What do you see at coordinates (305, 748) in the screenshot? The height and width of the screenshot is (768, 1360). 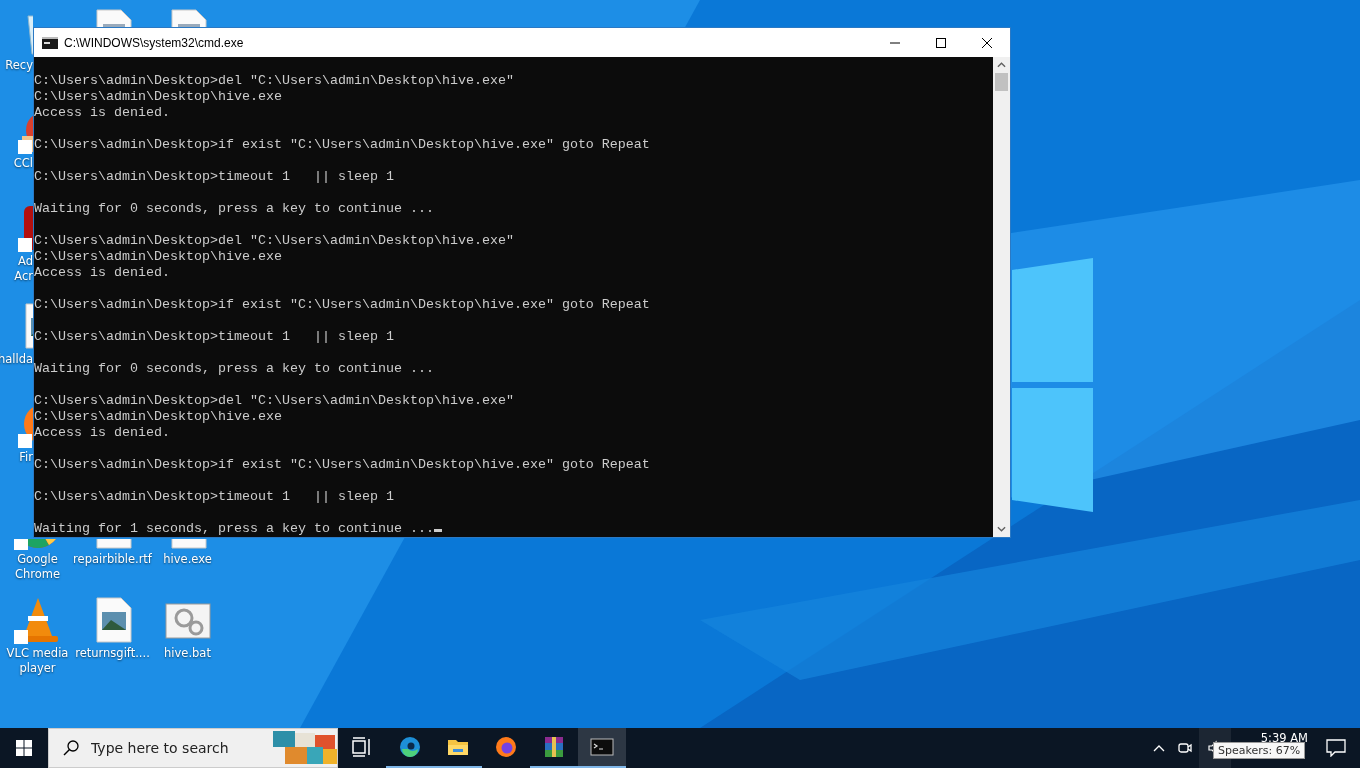 I see `puzzle-icon` at bounding box center [305, 748].